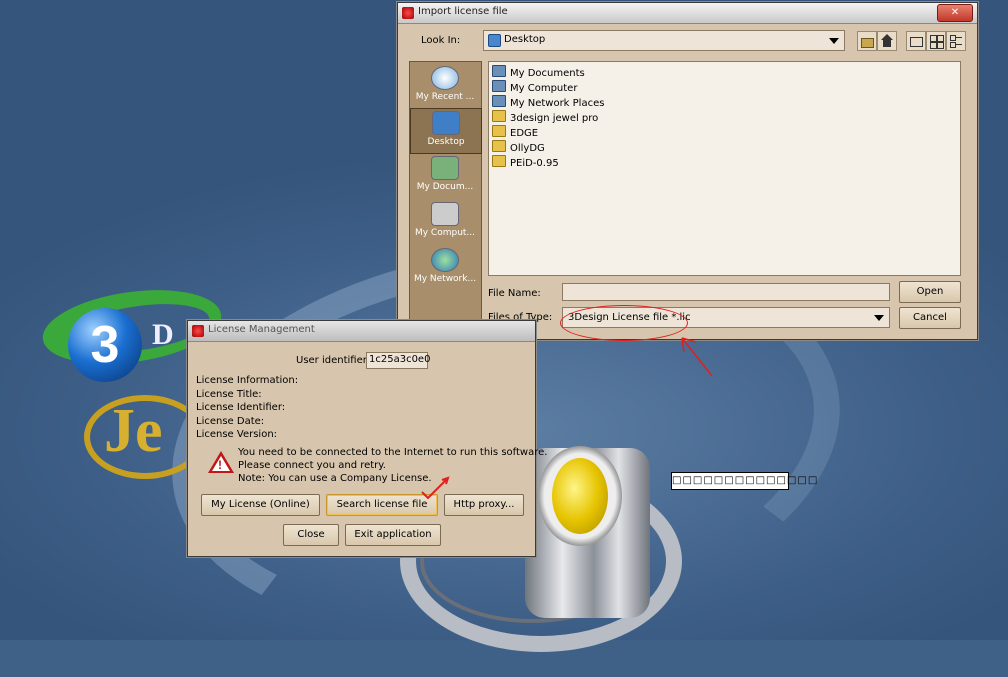  I want to click on exit-application-button: Exit application, so click(393, 535).